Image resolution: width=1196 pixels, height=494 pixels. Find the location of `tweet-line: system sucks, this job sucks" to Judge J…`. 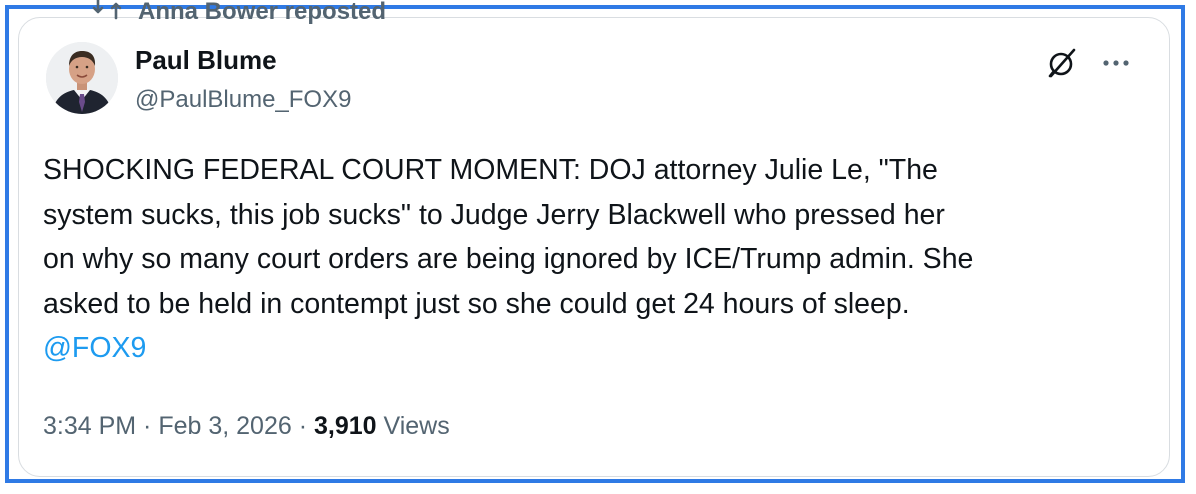

tweet-line: system sucks, this job sucks" to Judge J… is located at coordinates (494, 214).